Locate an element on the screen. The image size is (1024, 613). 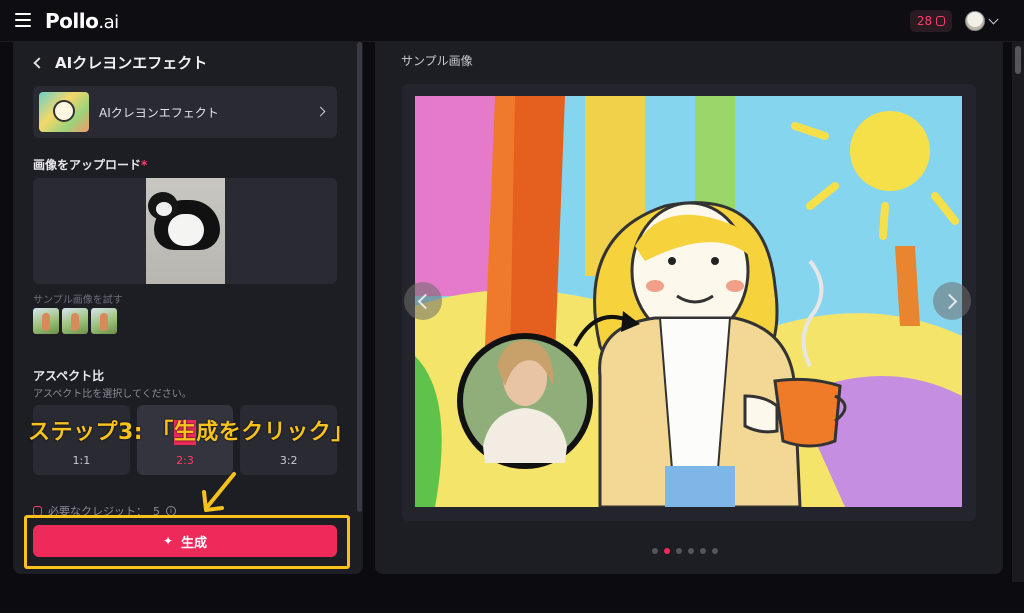
ratio-label: 2:3 is located at coordinates (185, 460).